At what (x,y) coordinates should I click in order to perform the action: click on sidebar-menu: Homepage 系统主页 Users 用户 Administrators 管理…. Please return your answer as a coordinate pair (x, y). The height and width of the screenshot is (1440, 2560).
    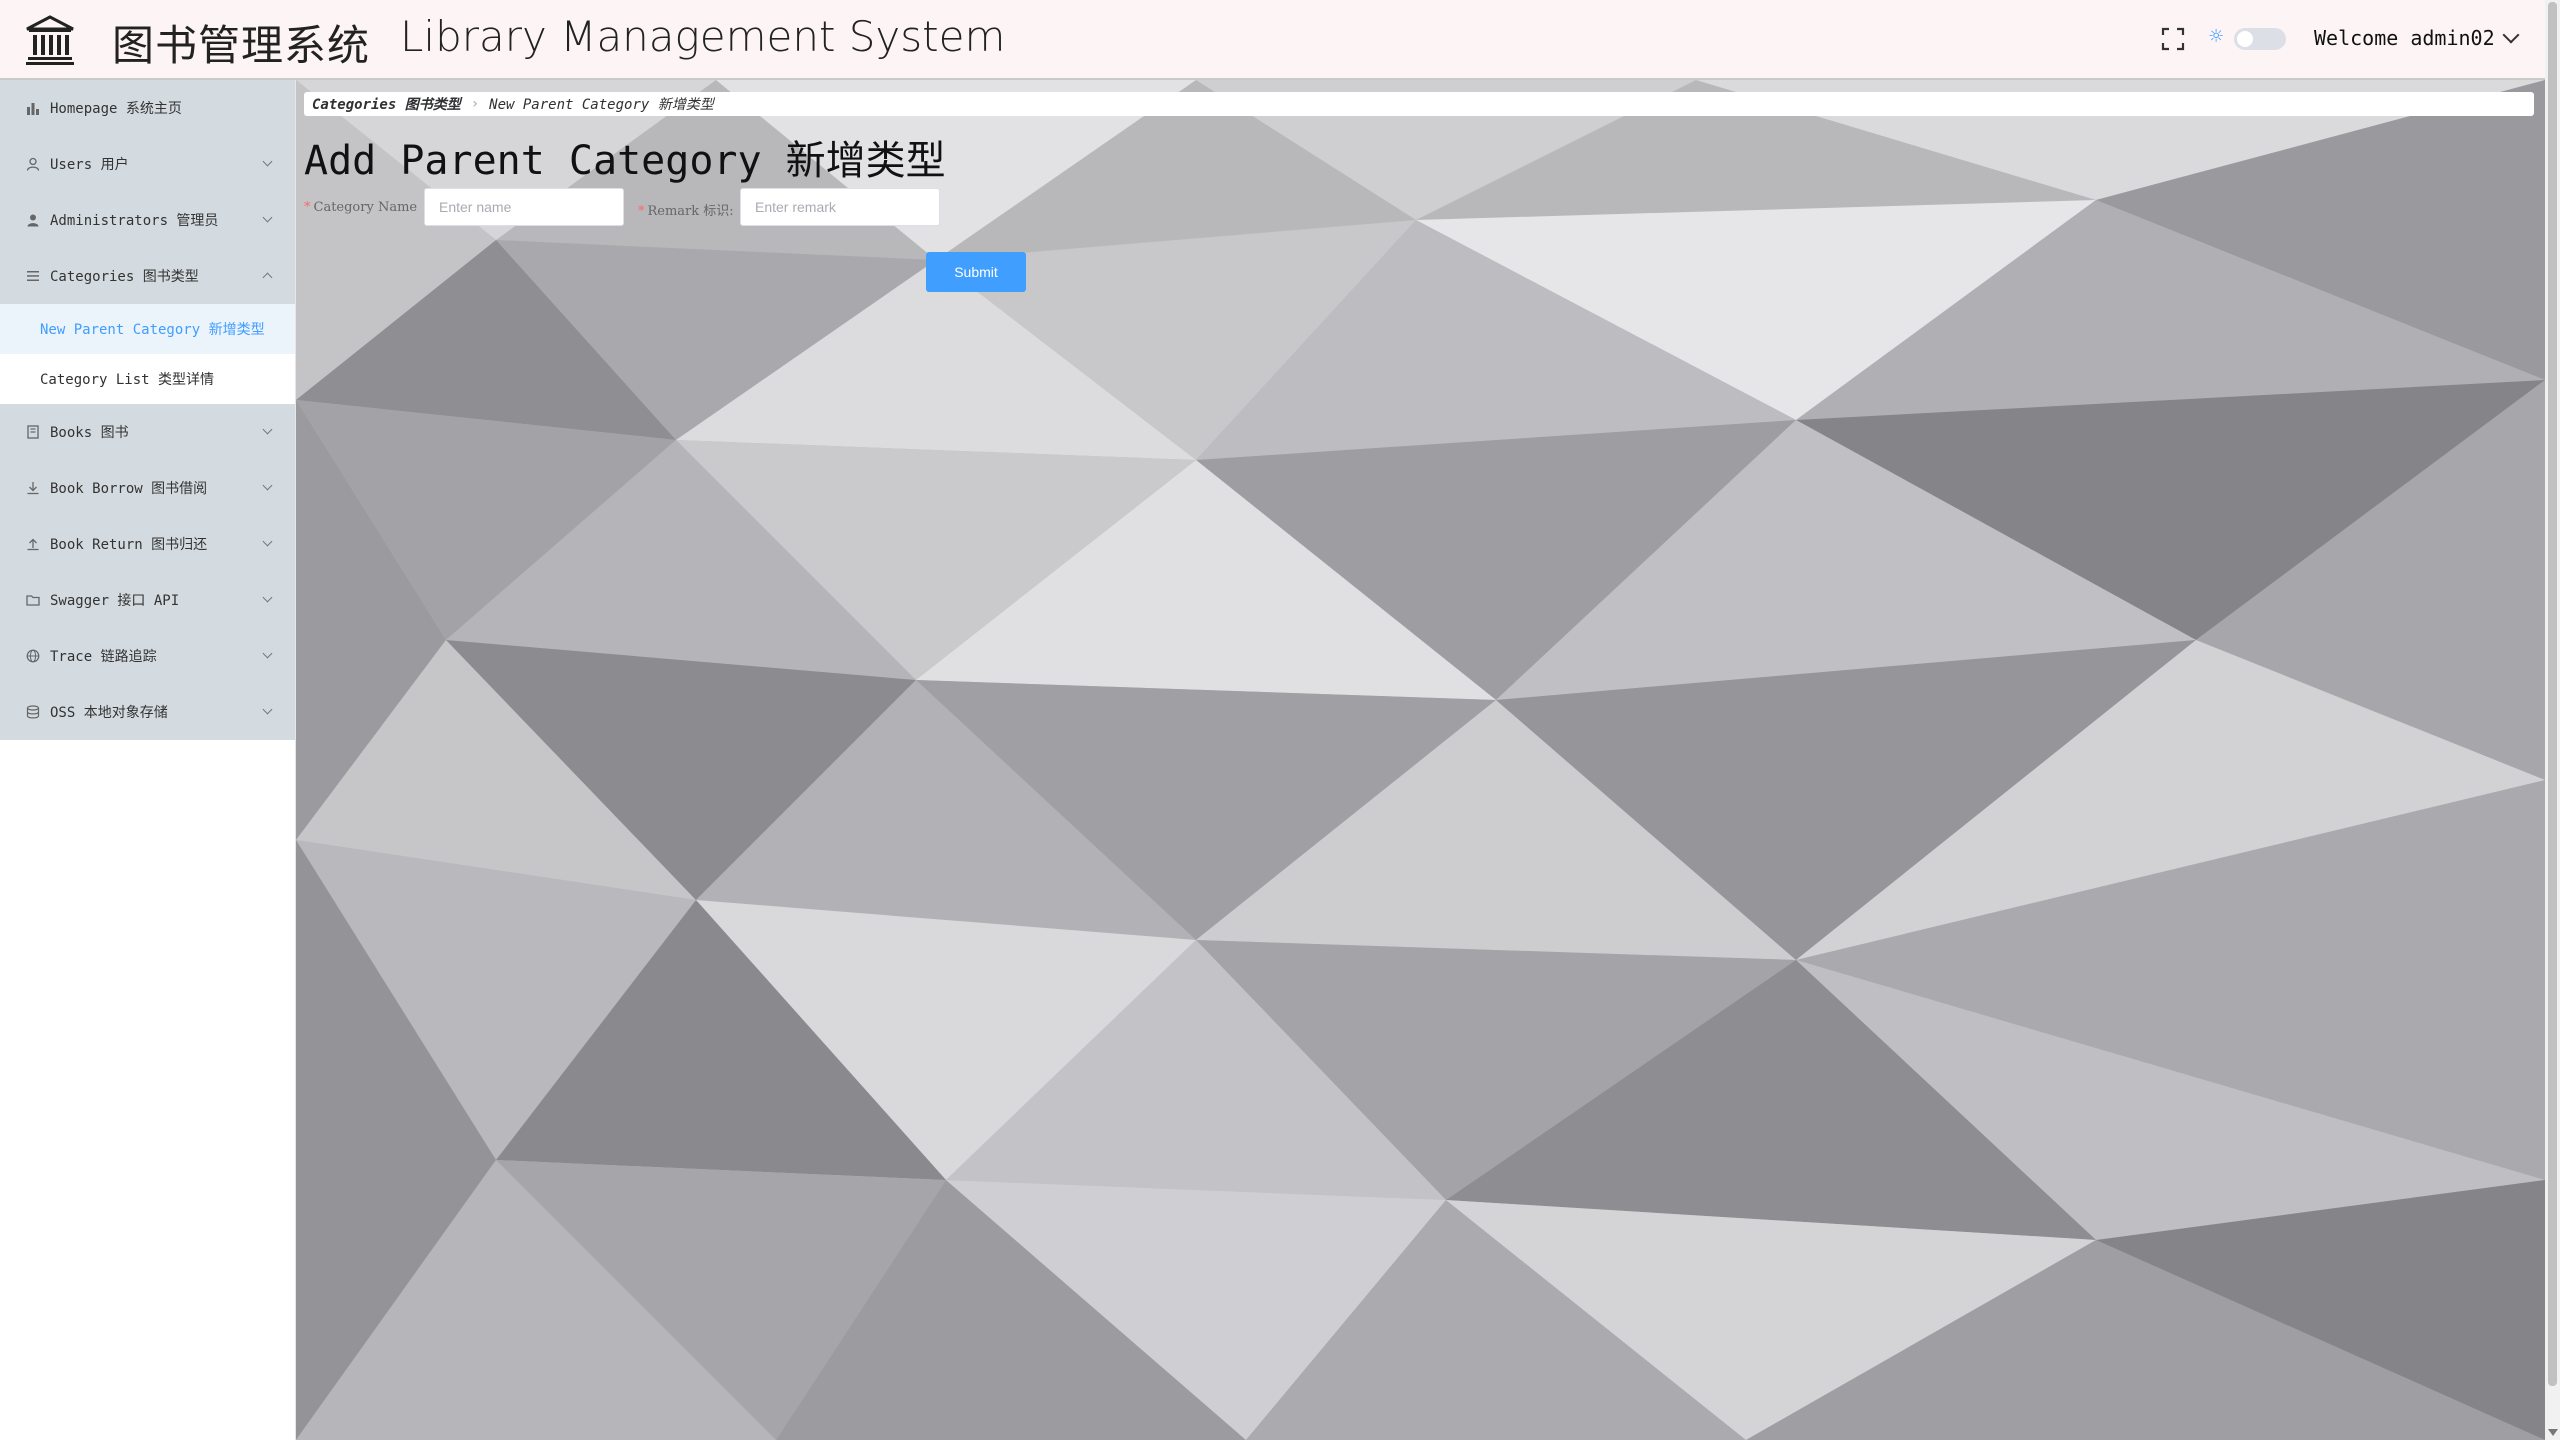
    Looking at the image, I should click on (147, 192).